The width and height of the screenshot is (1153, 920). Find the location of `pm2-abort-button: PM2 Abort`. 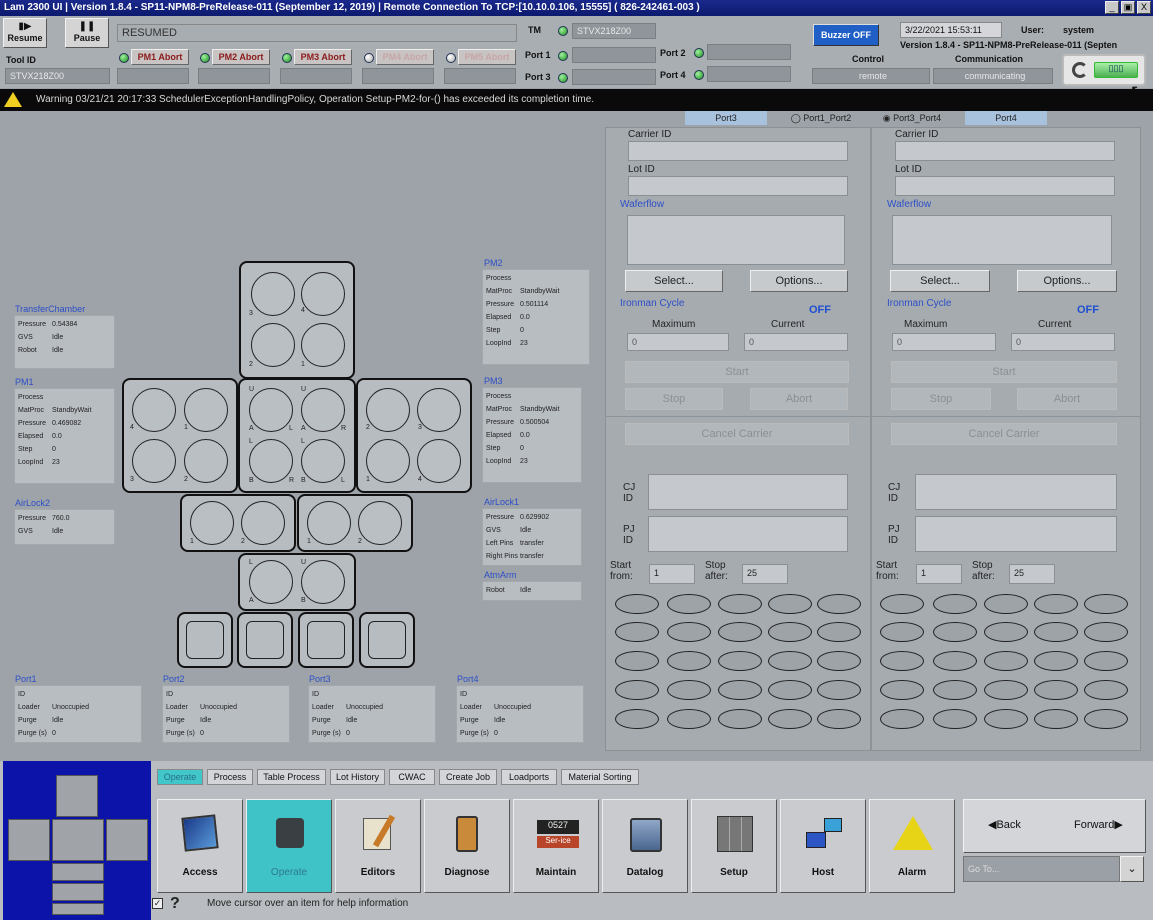

pm2-abort-button: PM2 Abort is located at coordinates (241, 57).